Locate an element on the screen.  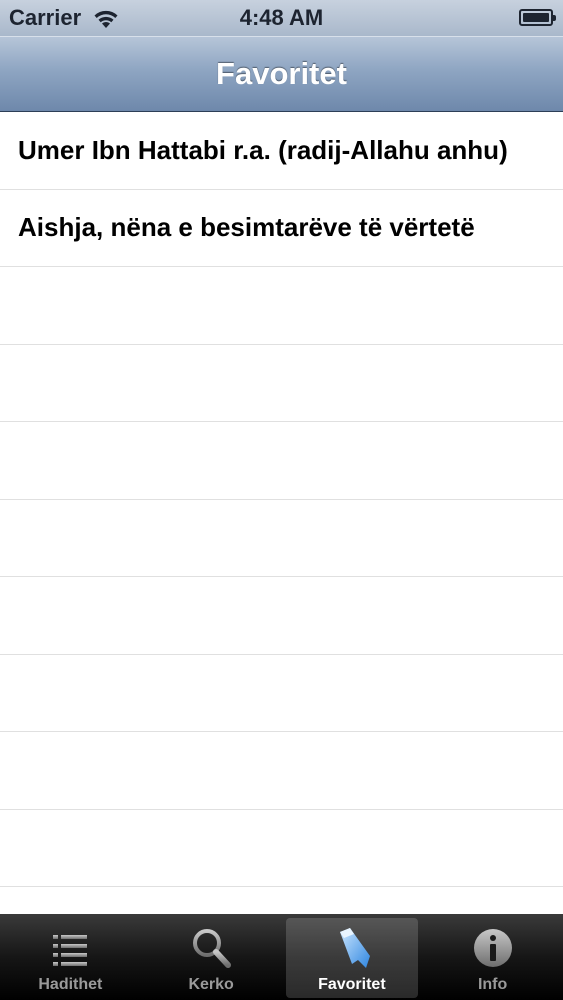
status-bar: Carrier 4:48 AM is located at coordinates (281, 18).